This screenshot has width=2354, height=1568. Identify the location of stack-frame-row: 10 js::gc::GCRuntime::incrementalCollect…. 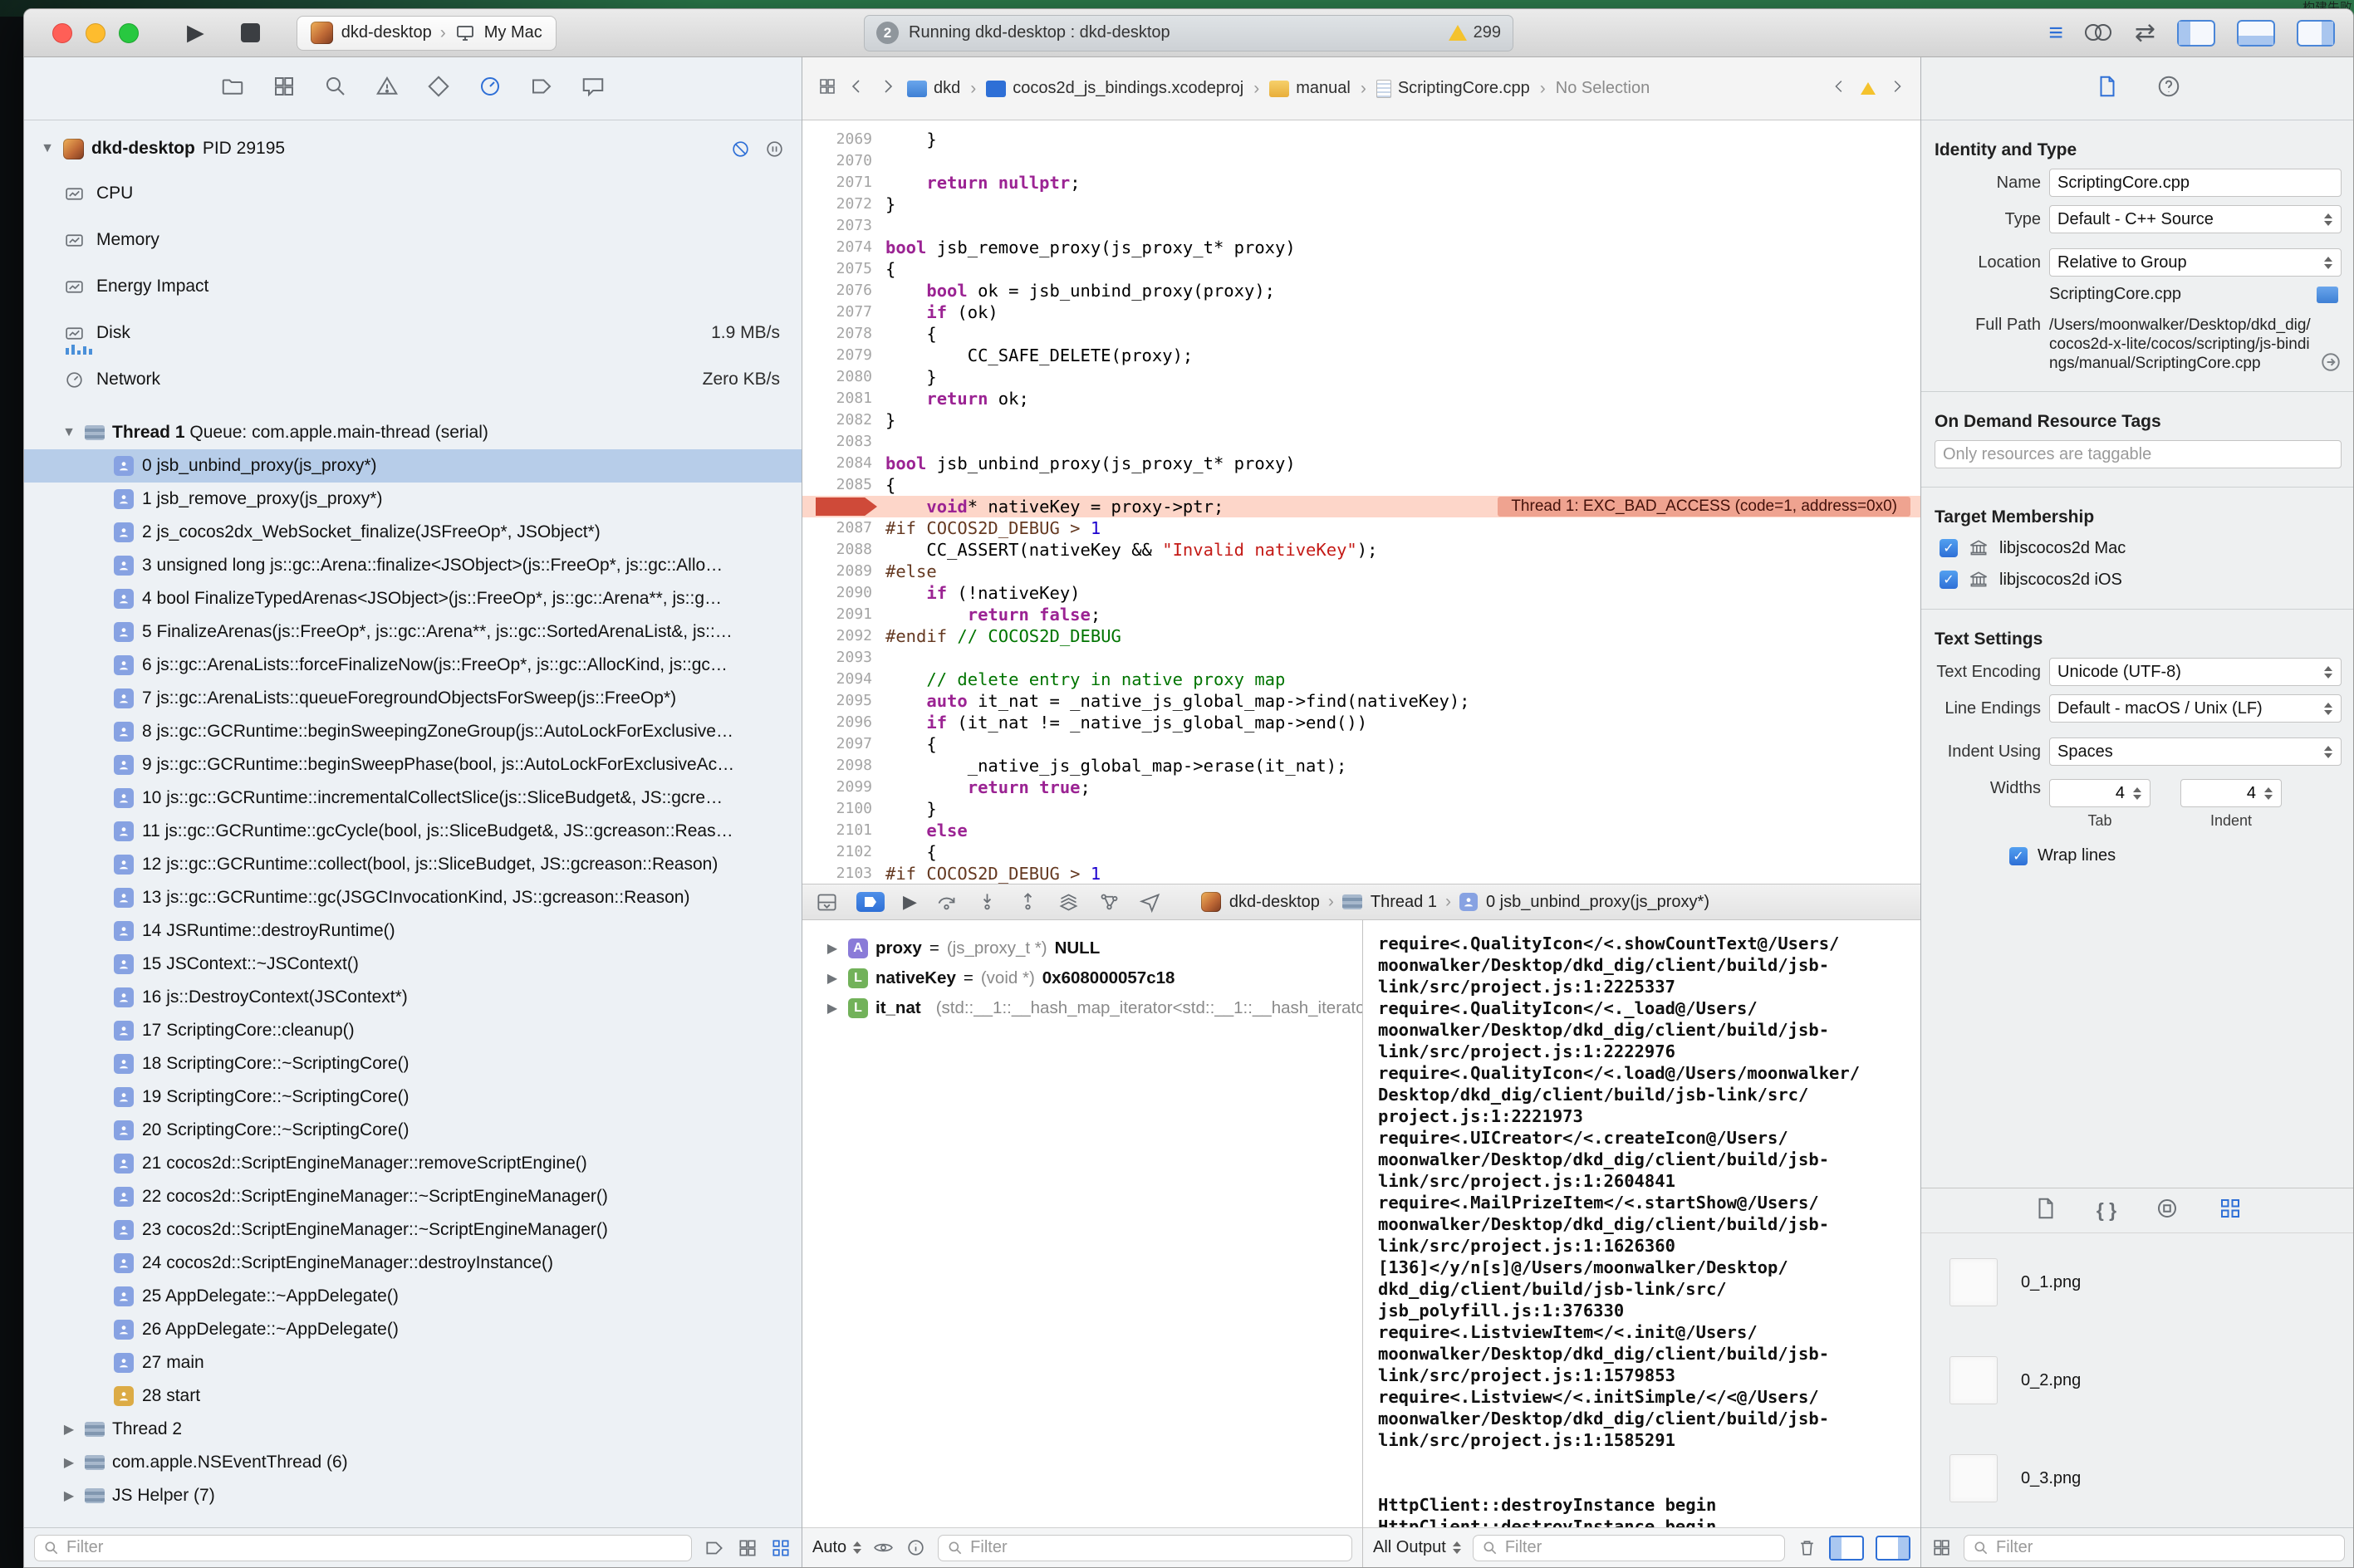
(413, 798).